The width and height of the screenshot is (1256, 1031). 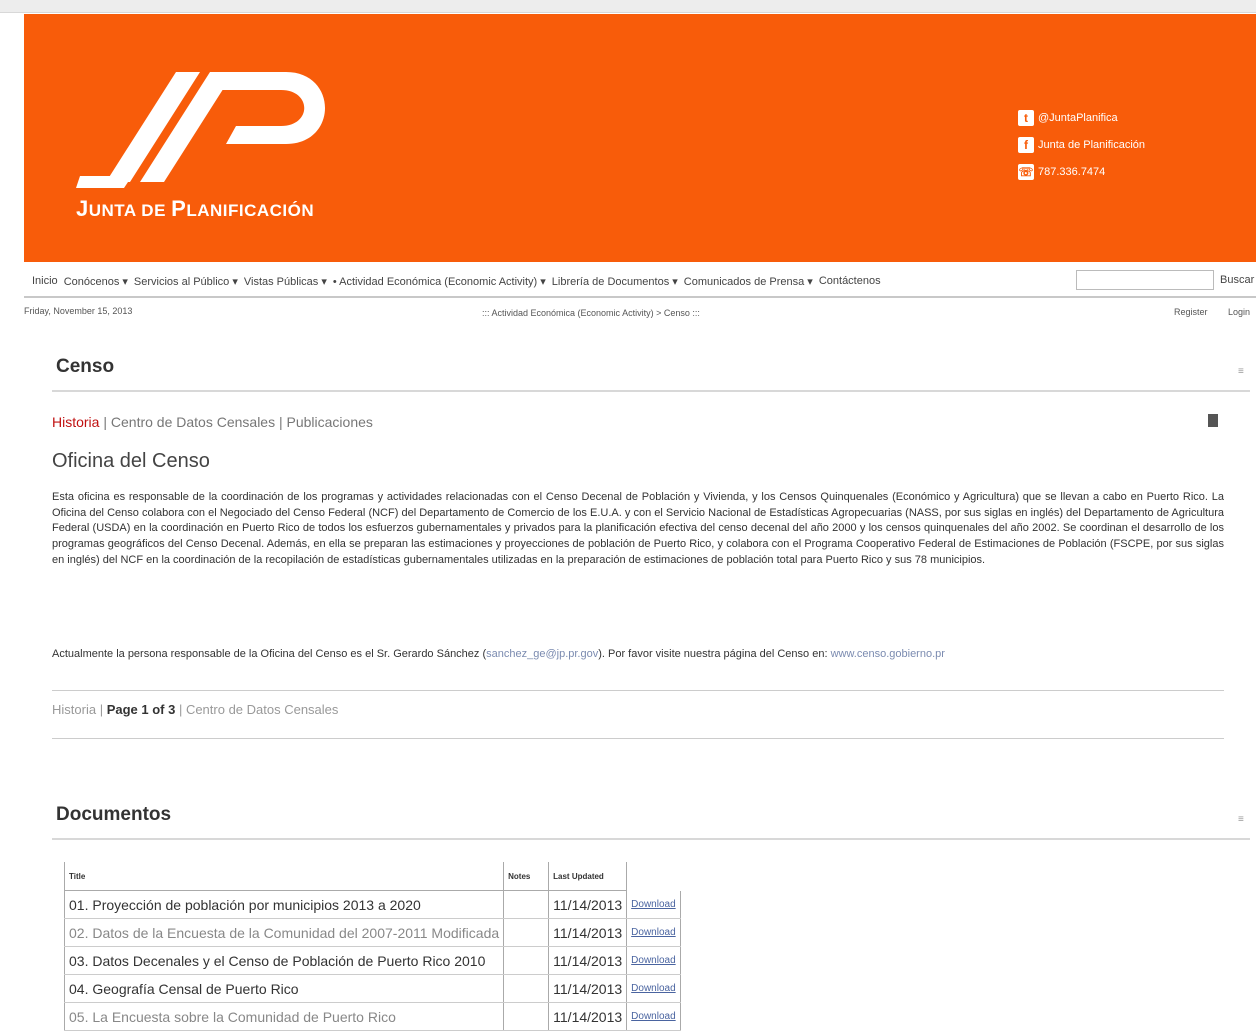 I want to click on logo-title: JUNTA DE PLANIFICACIÓN, so click(x=195, y=209).